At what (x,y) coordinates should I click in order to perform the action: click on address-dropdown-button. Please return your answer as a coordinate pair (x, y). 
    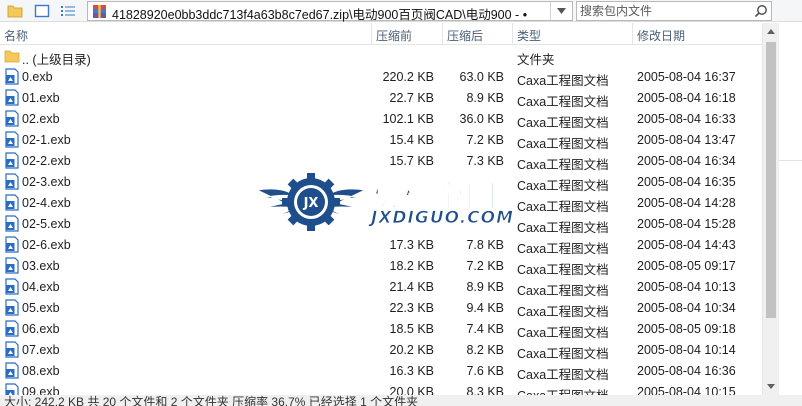
    Looking at the image, I should click on (561, 11).